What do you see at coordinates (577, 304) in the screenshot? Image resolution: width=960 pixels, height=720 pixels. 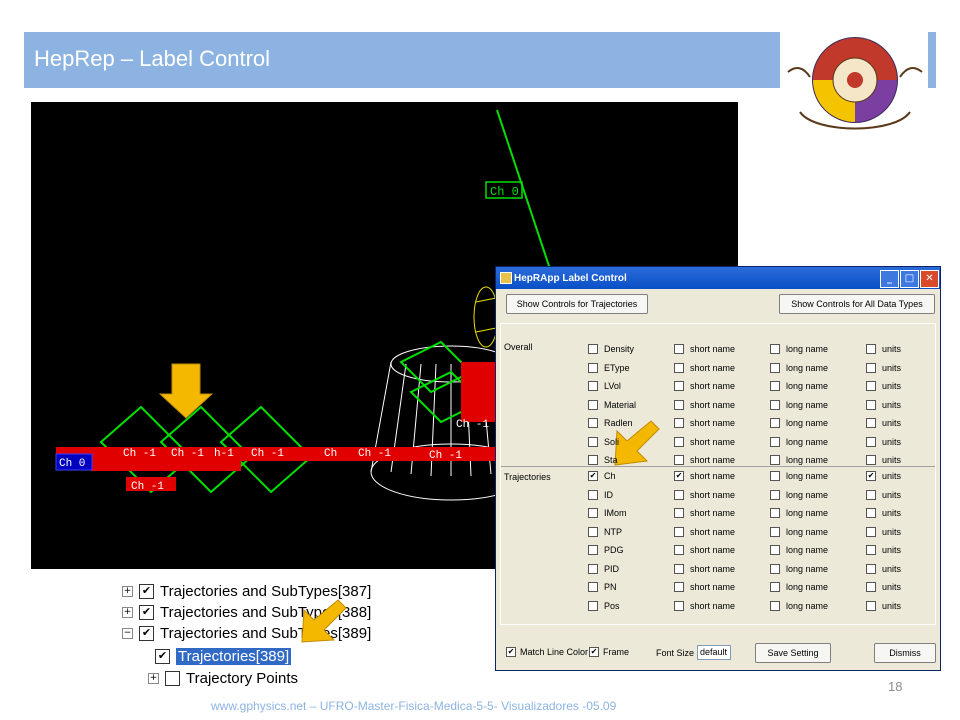 I see `show-traj-controls-button: Show Controls for Trajectories` at bounding box center [577, 304].